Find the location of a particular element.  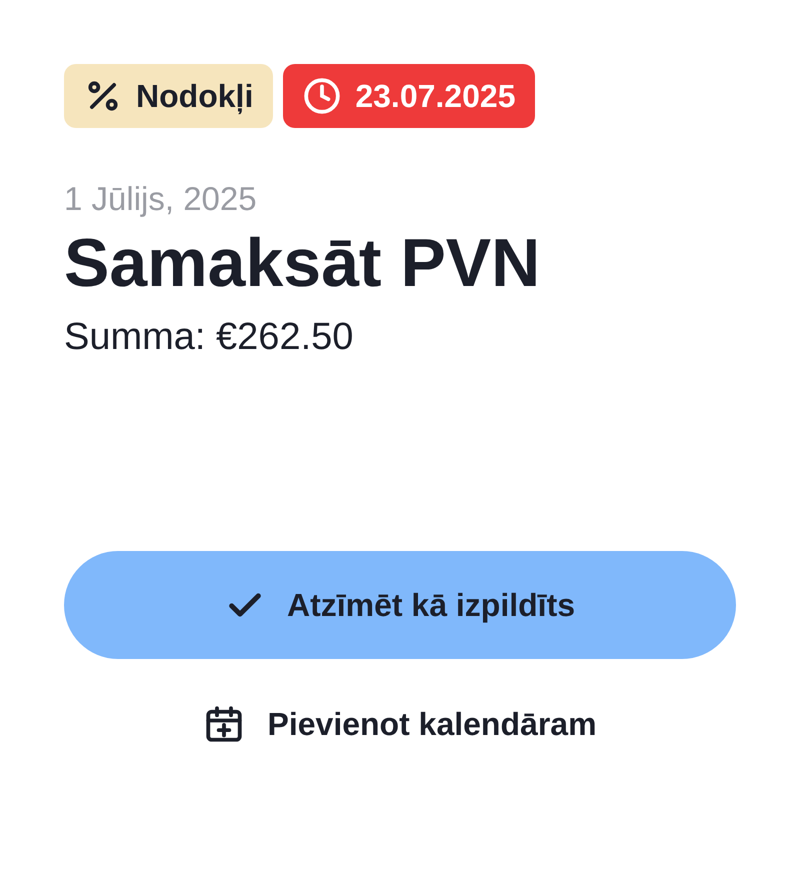

amount-text: Summa: €262.50 is located at coordinates (209, 338).